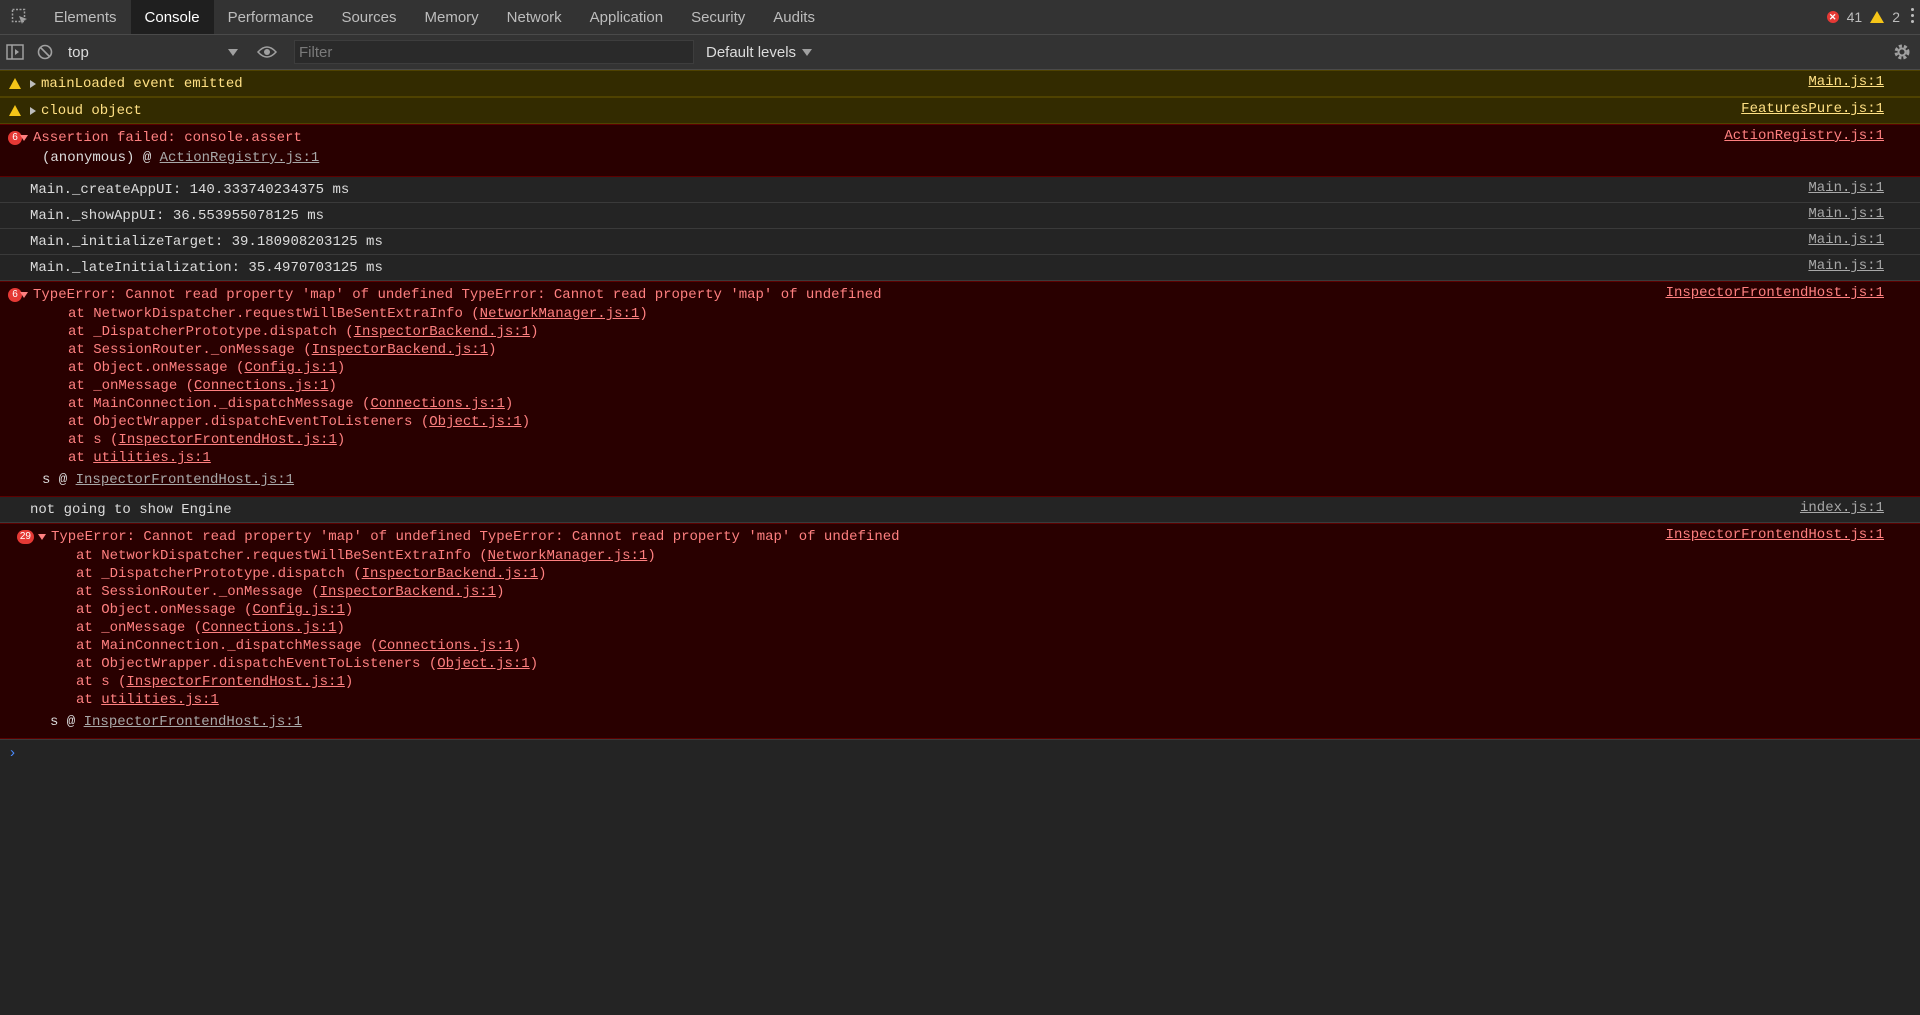 The width and height of the screenshot is (1920, 1015). Describe the element at coordinates (794, 17) in the screenshot. I see `tab-audits: Audits` at that location.